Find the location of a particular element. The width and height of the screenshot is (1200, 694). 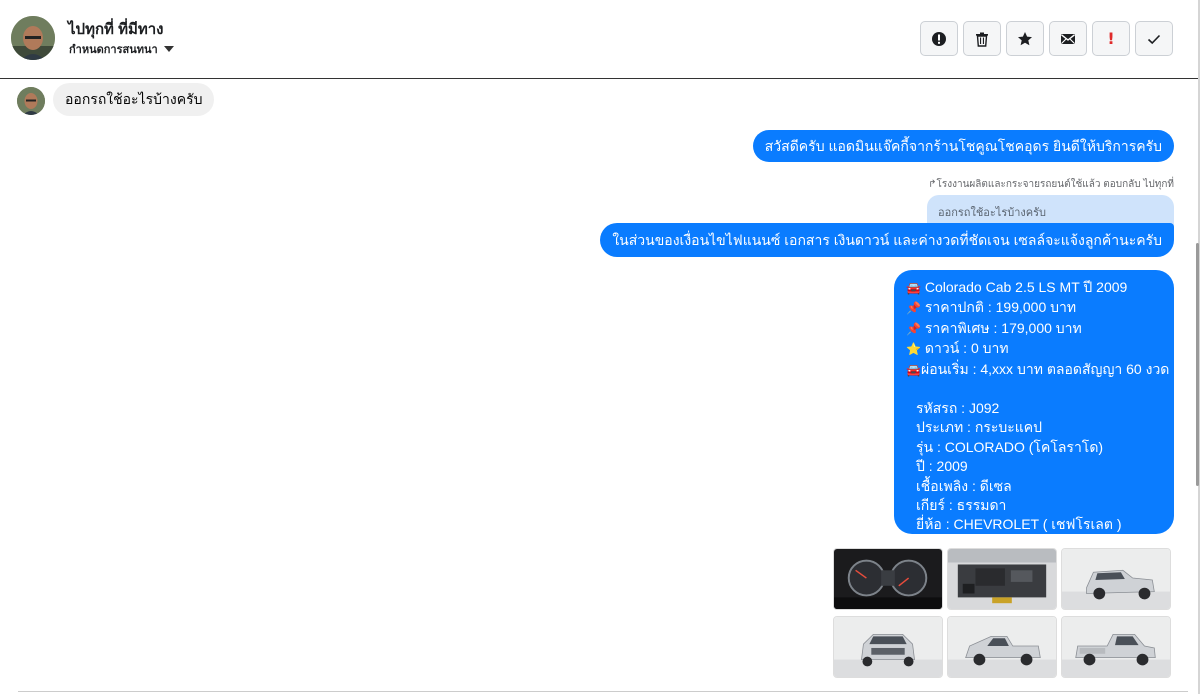

caret-down-icon is located at coordinates (168, 49).